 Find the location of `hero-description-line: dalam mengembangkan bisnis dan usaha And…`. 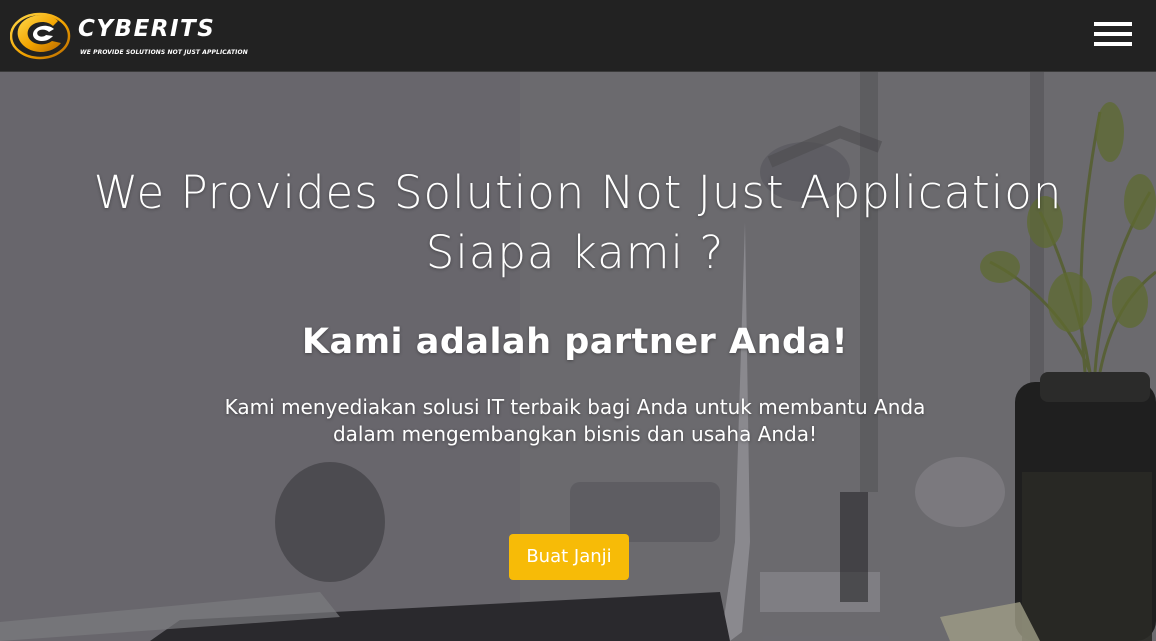

hero-description-line: dalam mengembangkan bisnis dan usaha And… is located at coordinates (575, 434).